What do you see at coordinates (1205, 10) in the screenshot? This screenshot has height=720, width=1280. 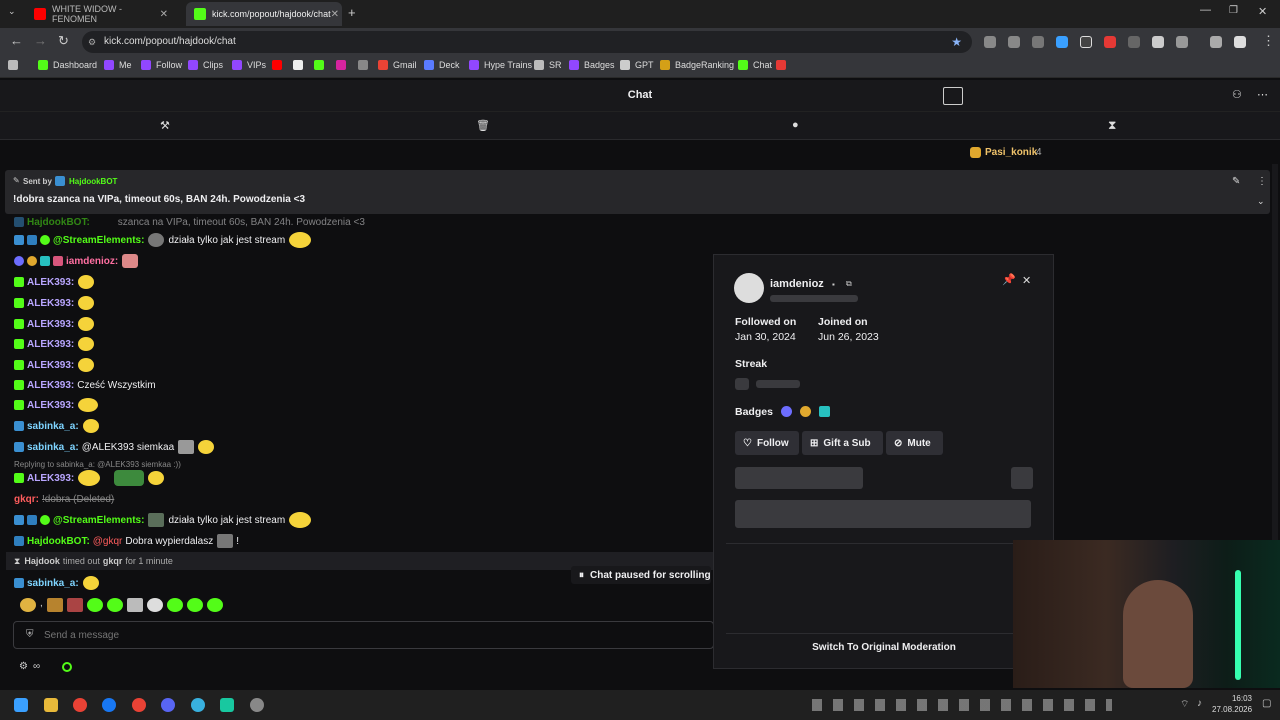 I see `minimize-icon: —` at bounding box center [1205, 10].